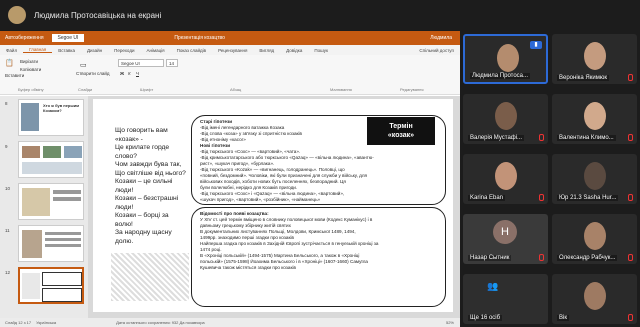  What do you see at coordinates (98, 15) in the screenshot?
I see `screen-share-title: Людмила Протосавіцька на екрані` at bounding box center [98, 15].